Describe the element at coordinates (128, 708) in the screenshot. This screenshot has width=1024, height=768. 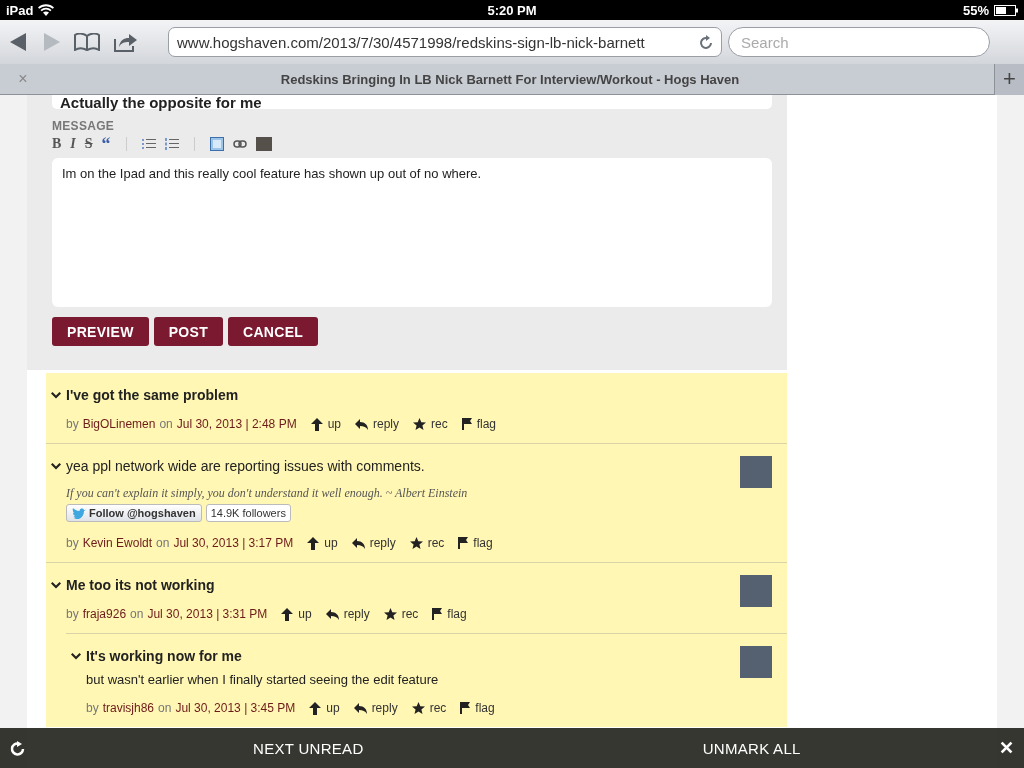
I see `author-link: travisjh86` at that location.